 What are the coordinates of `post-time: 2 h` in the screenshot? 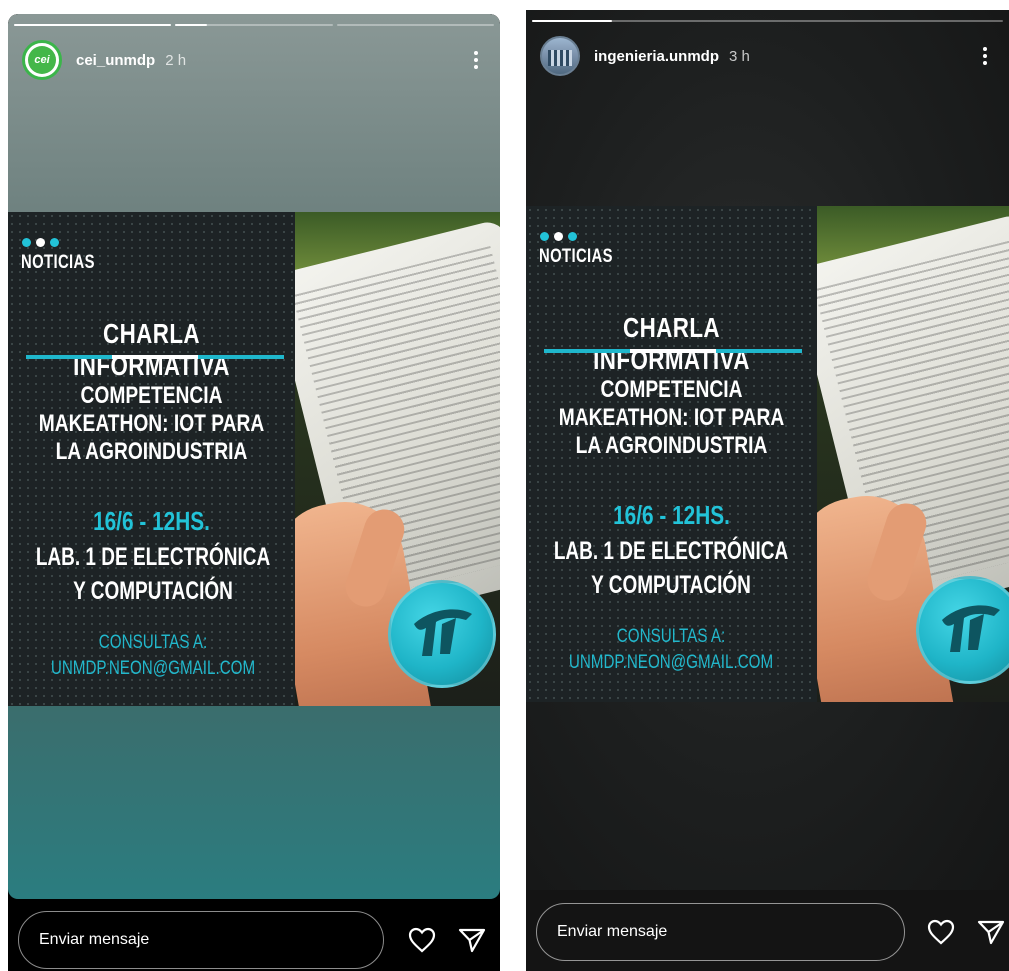 It's located at (176, 60).